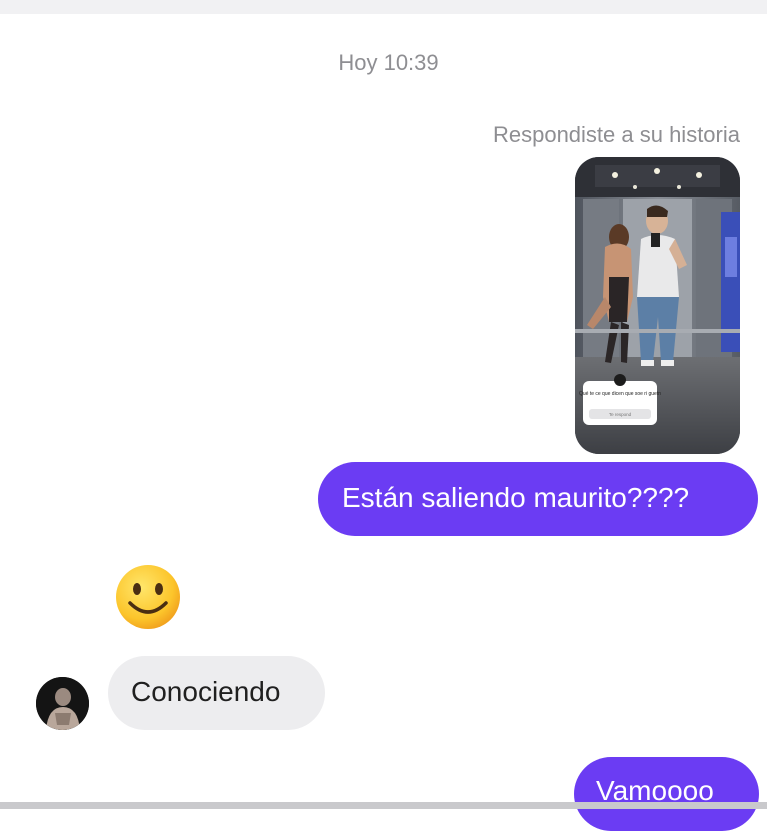  Describe the element at coordinates (620, 414) in the screenshot. I see `sticker-reply-placeholder: Te respond` at that location.